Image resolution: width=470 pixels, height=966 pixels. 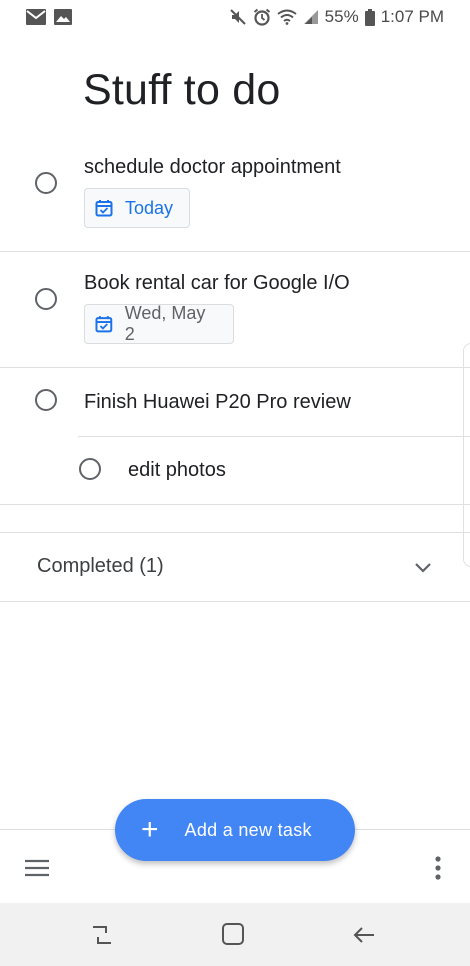 I want to click on add-task-button: + Add a new task, so click(x=235, y=830).